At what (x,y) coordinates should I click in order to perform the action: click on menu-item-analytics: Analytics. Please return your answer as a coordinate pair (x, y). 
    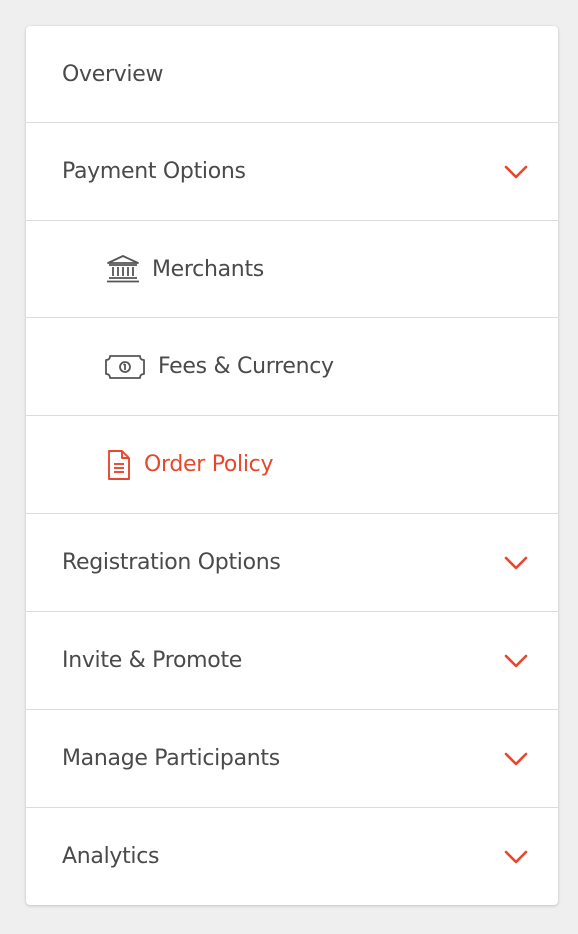
    Looking at the image, I should click on (292, 856).